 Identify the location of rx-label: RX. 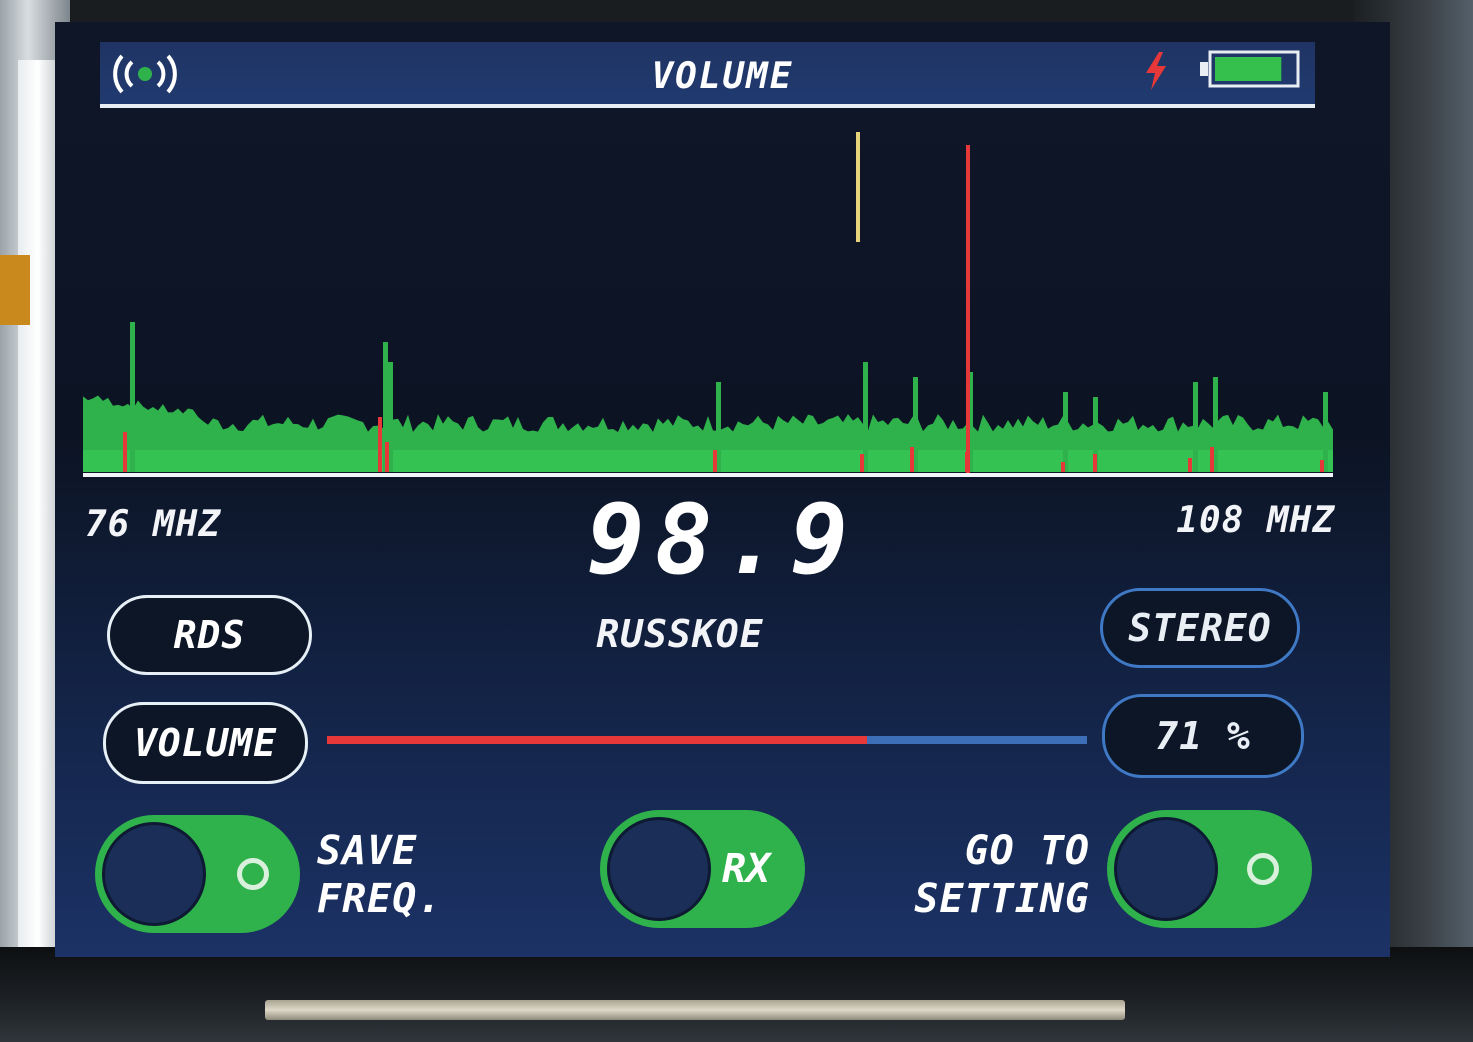
(746, 869).